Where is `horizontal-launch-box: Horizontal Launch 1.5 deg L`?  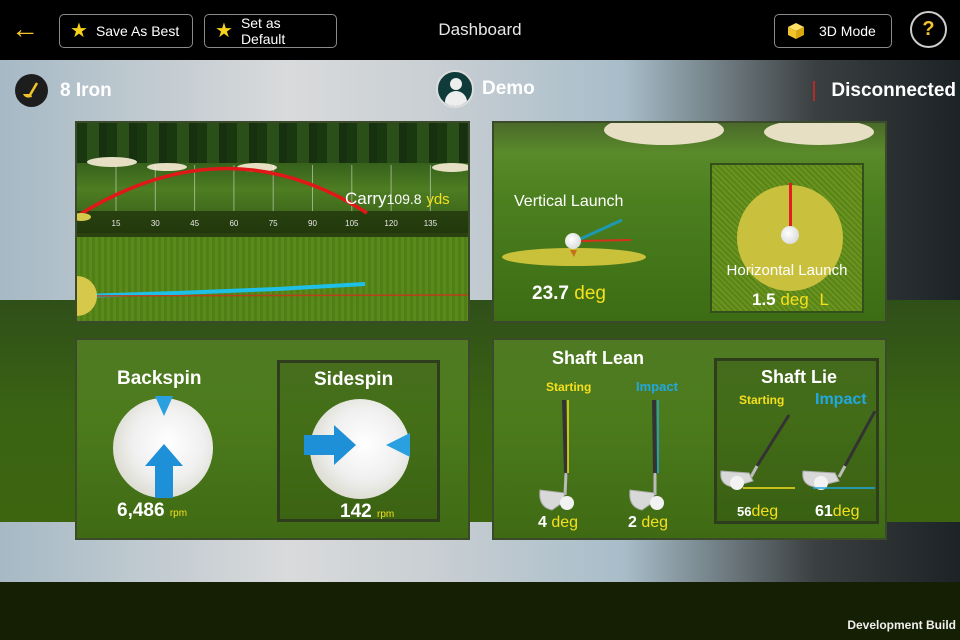 horizontal-launch-box: Horizontal Launch 1.5 deg L is located at coordinates (787, 238).